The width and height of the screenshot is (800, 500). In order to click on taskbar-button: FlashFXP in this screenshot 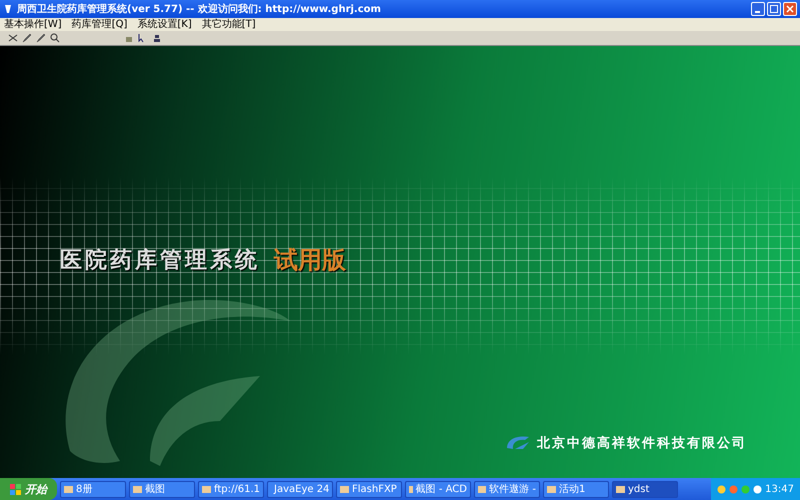, I will do `click(369, 489)`.